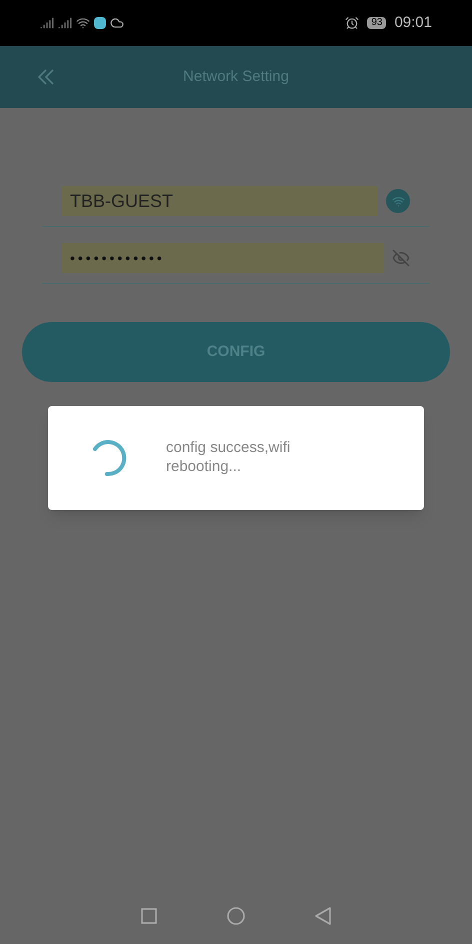 This screenshot has height=944, width=472. I want to click on alarm-icon, so click(352, 23).